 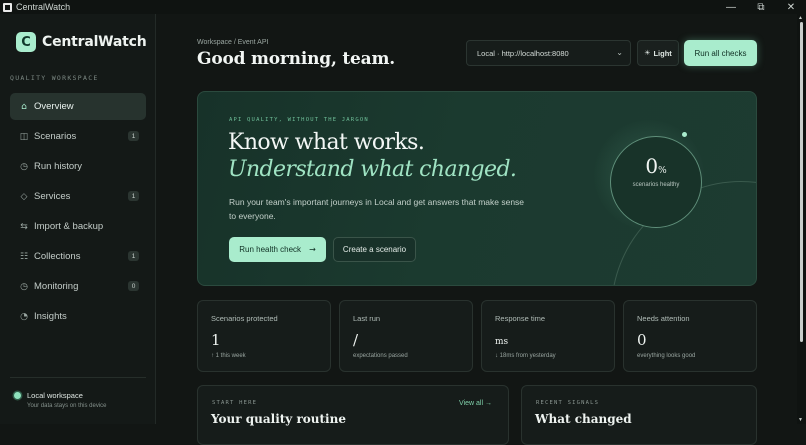 What do you see at coordinates (55, 395) in the screenshot?
I see `local-workspace-title: Local workspace` at bounding box center [55, 395].